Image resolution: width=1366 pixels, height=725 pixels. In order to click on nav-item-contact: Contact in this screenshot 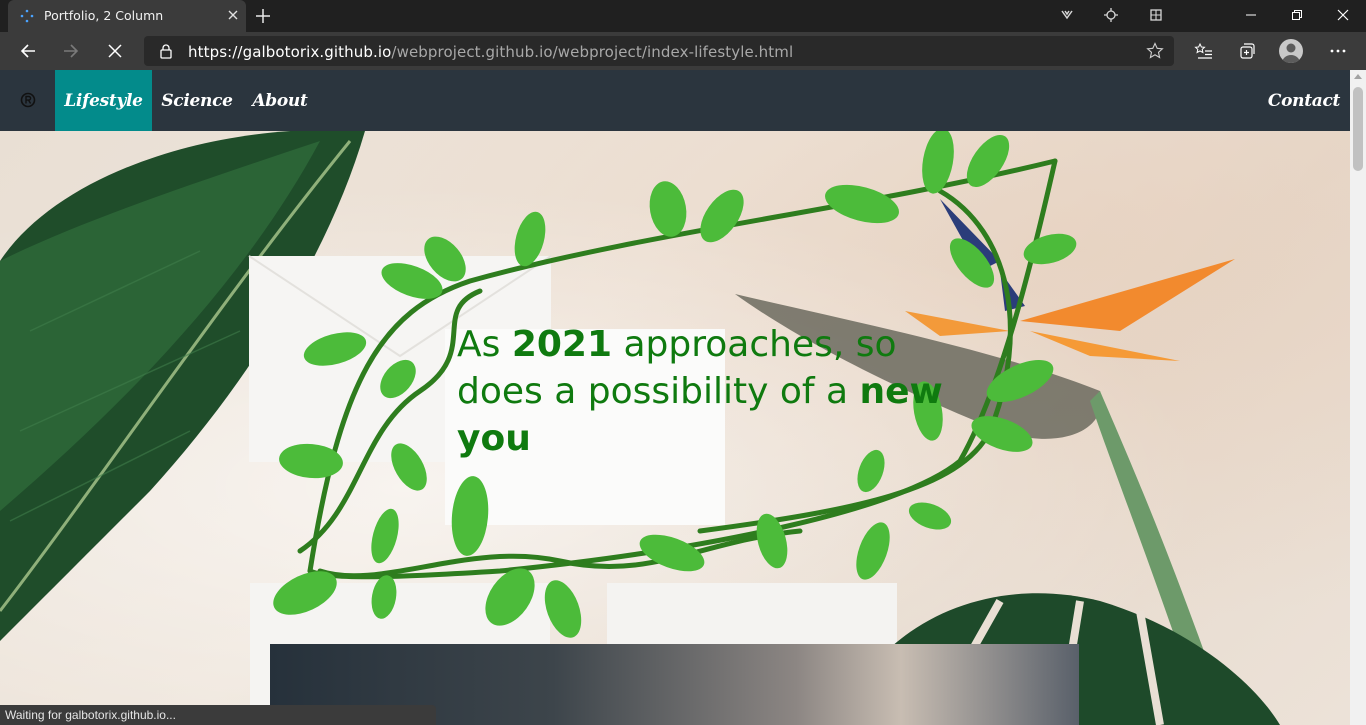, I will do `click(1304, 100)`.